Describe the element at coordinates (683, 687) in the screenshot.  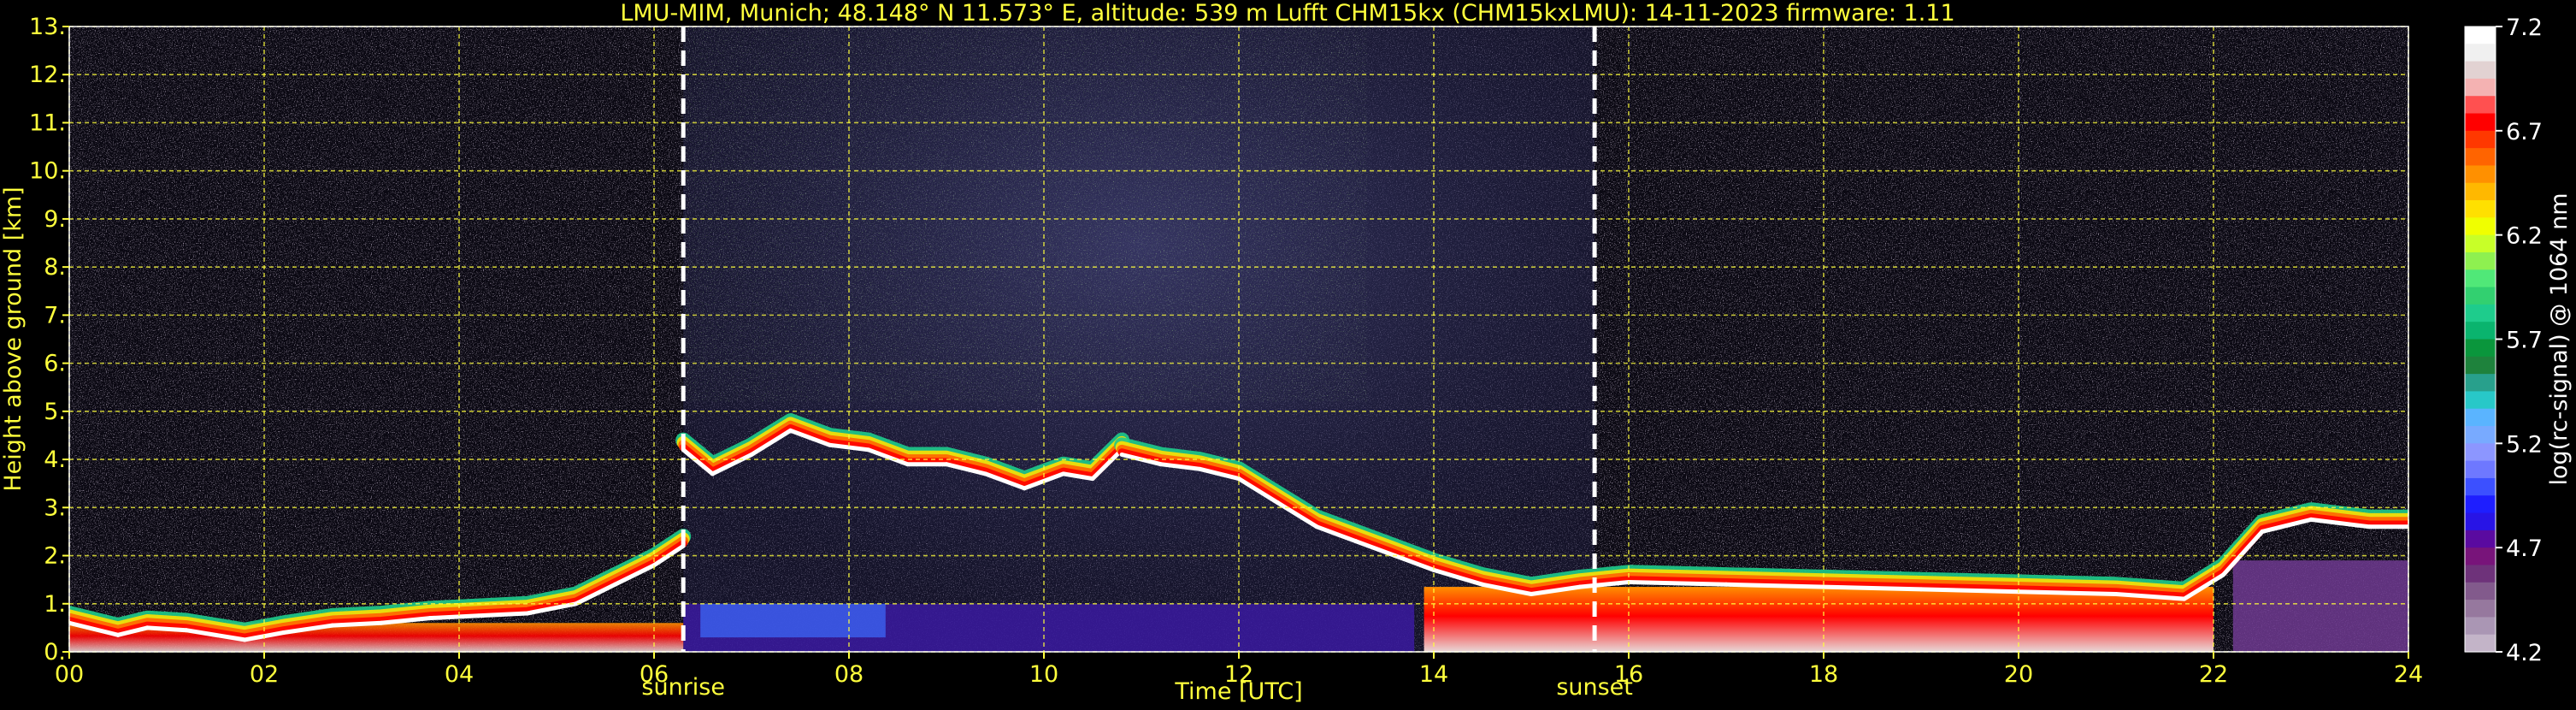
I see `marker-label-sunrise: sunrise` at that location.